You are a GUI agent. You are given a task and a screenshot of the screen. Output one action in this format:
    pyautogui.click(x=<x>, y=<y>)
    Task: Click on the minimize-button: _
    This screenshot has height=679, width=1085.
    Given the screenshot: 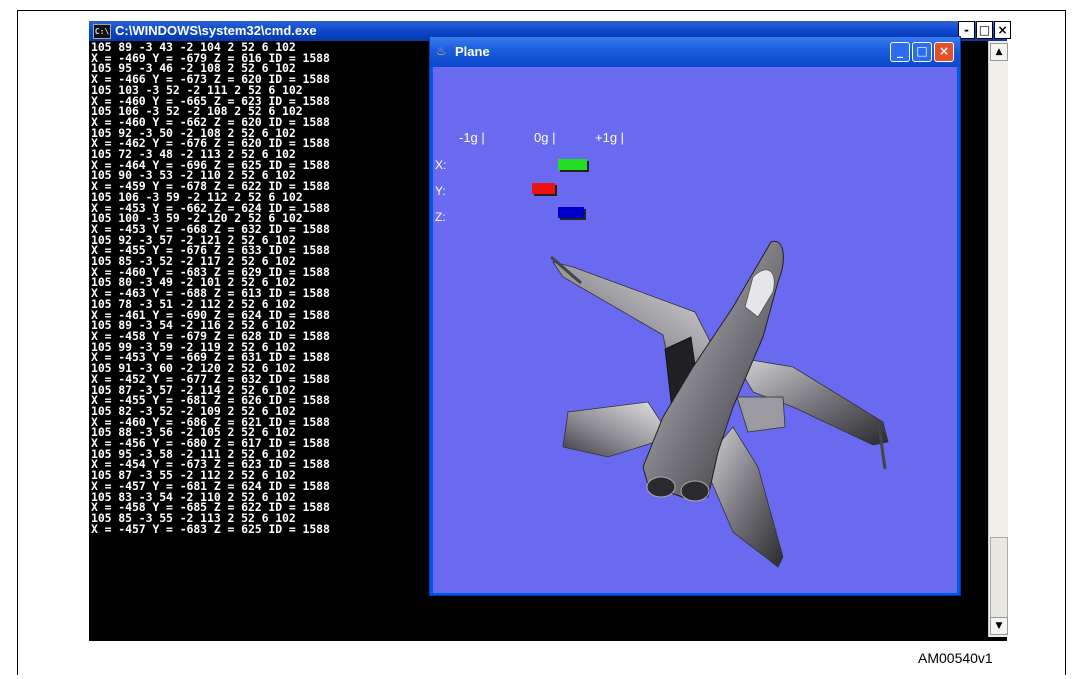 What is the action you would take?
    pyautogui.click(x=900, y=52)
    